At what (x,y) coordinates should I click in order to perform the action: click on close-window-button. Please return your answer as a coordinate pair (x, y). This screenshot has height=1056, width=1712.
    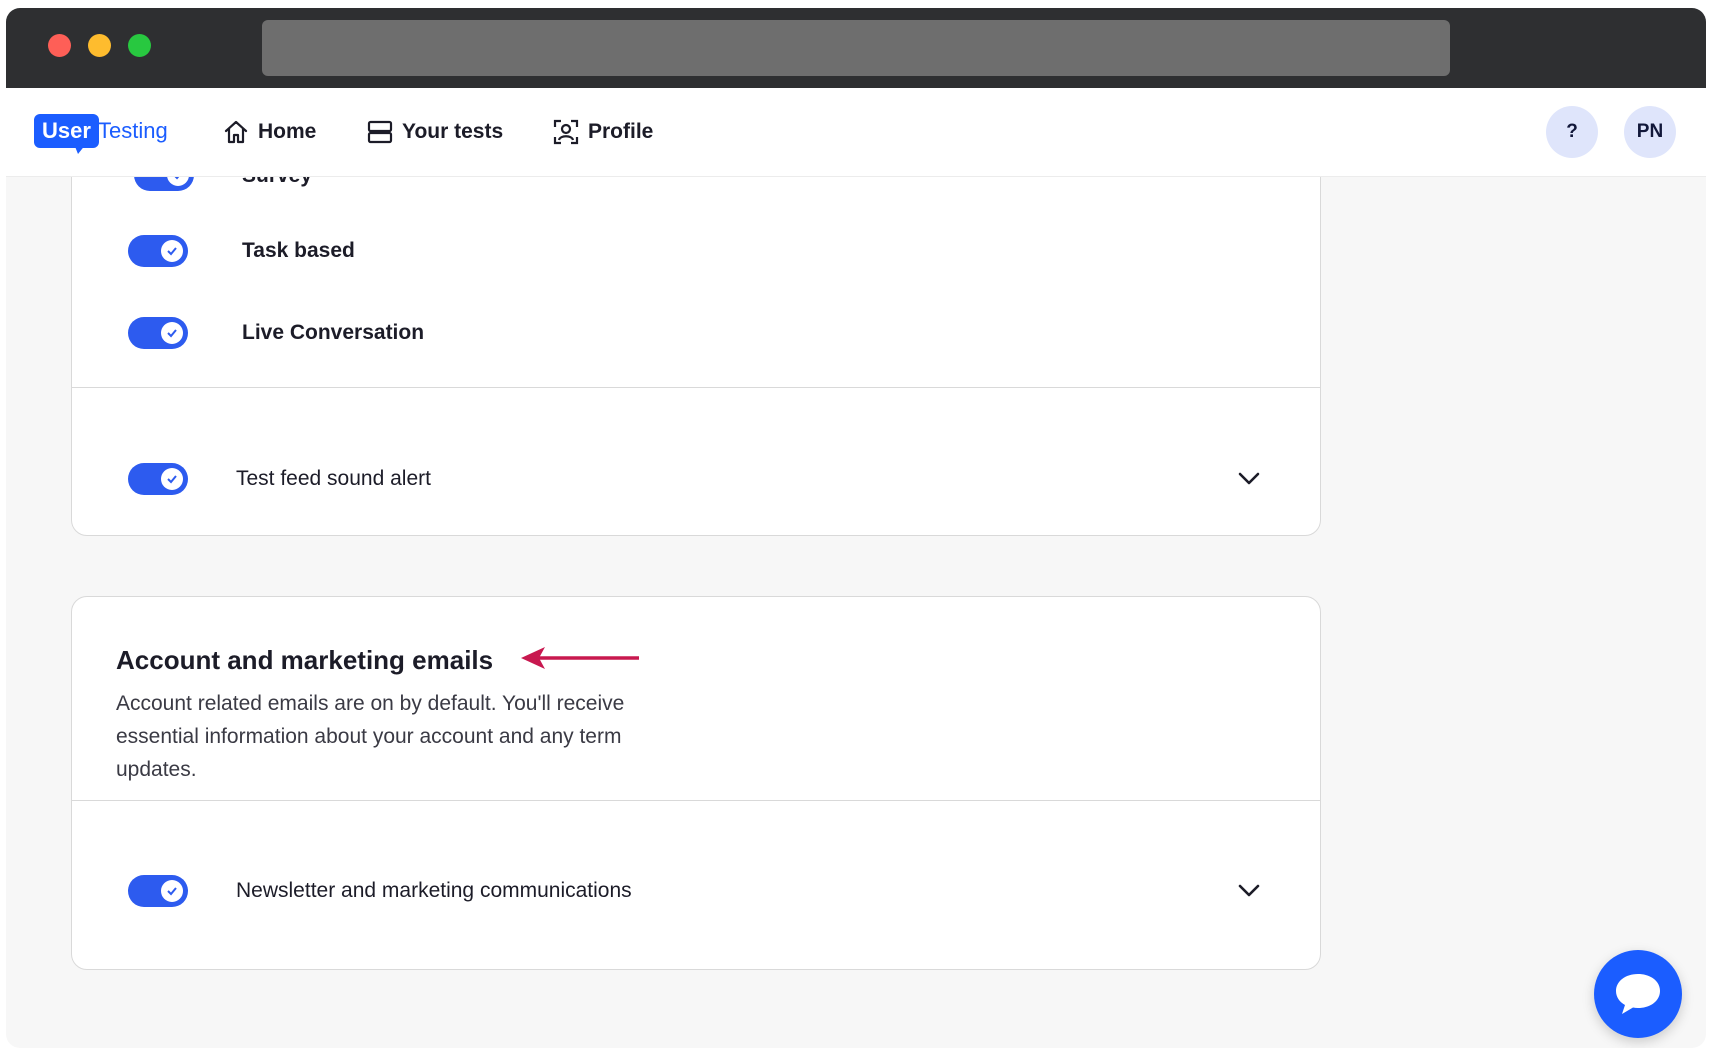
    Looking at the image, I should click on (59, 45).